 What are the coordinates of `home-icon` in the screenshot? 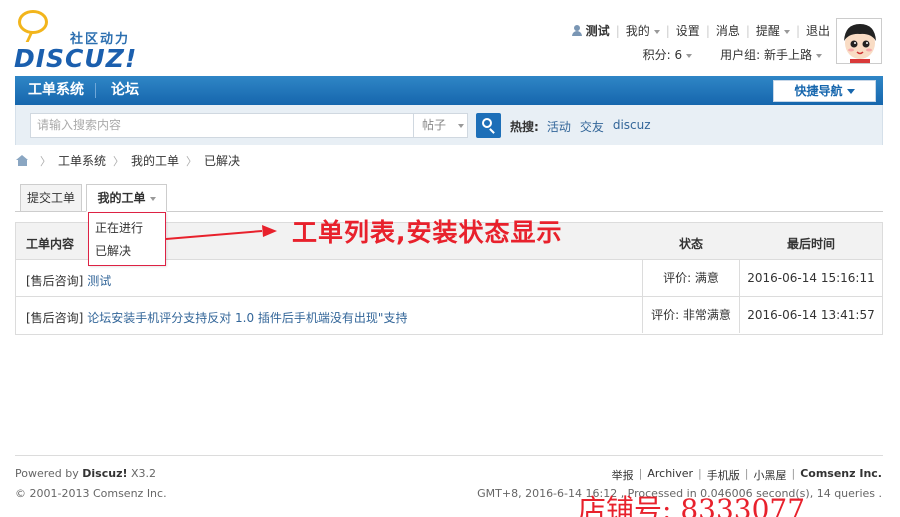 It's located at (22, 160).